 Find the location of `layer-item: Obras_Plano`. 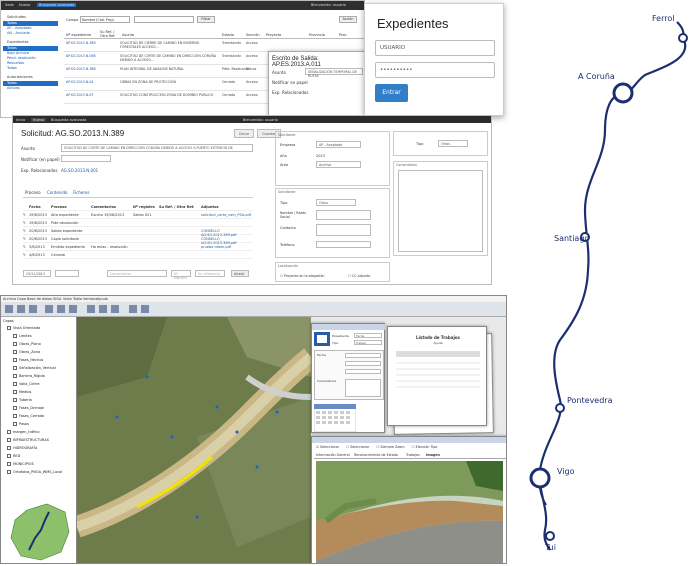

layer-item: Obras_Plano is located at coordinates (27, 345).